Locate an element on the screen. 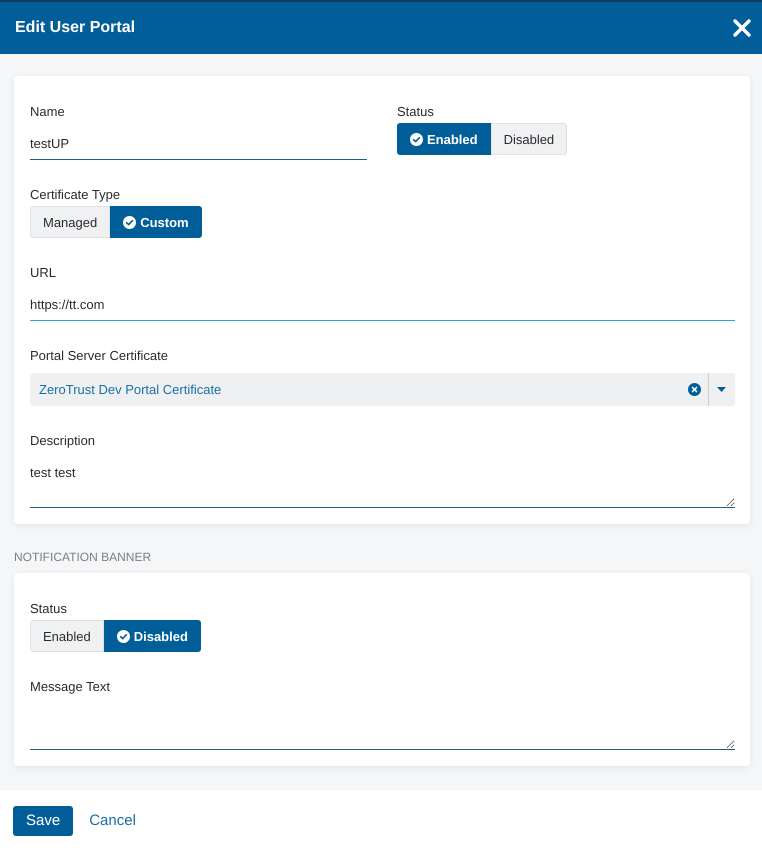 This screenshot has height=851, width=762. field-label: Name is located at coordinates (47, 112).